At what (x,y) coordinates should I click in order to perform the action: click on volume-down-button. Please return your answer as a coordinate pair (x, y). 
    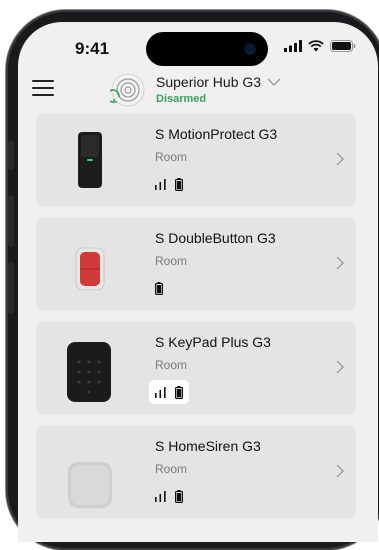
    Looking at the image, I should click on (11, 288).